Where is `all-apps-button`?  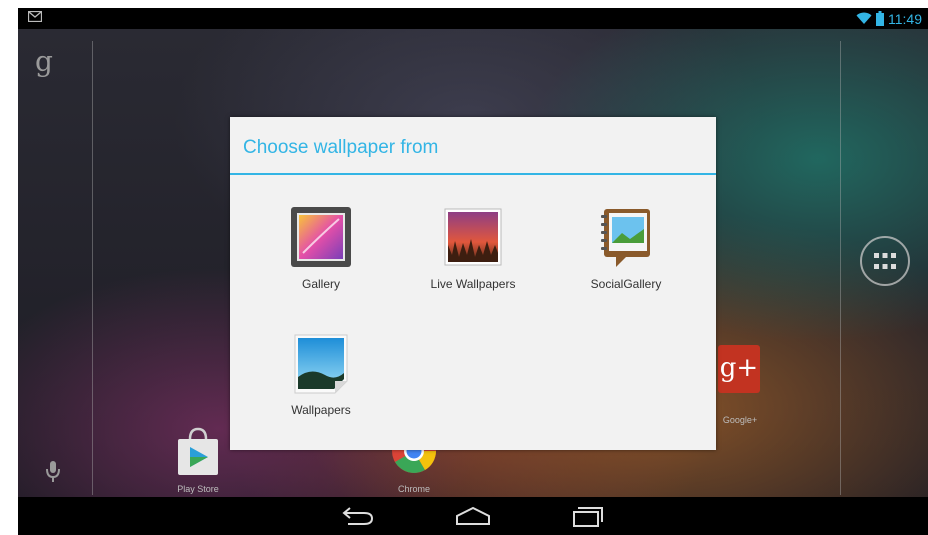
all-apps-button is located at coordinates (885, 261).